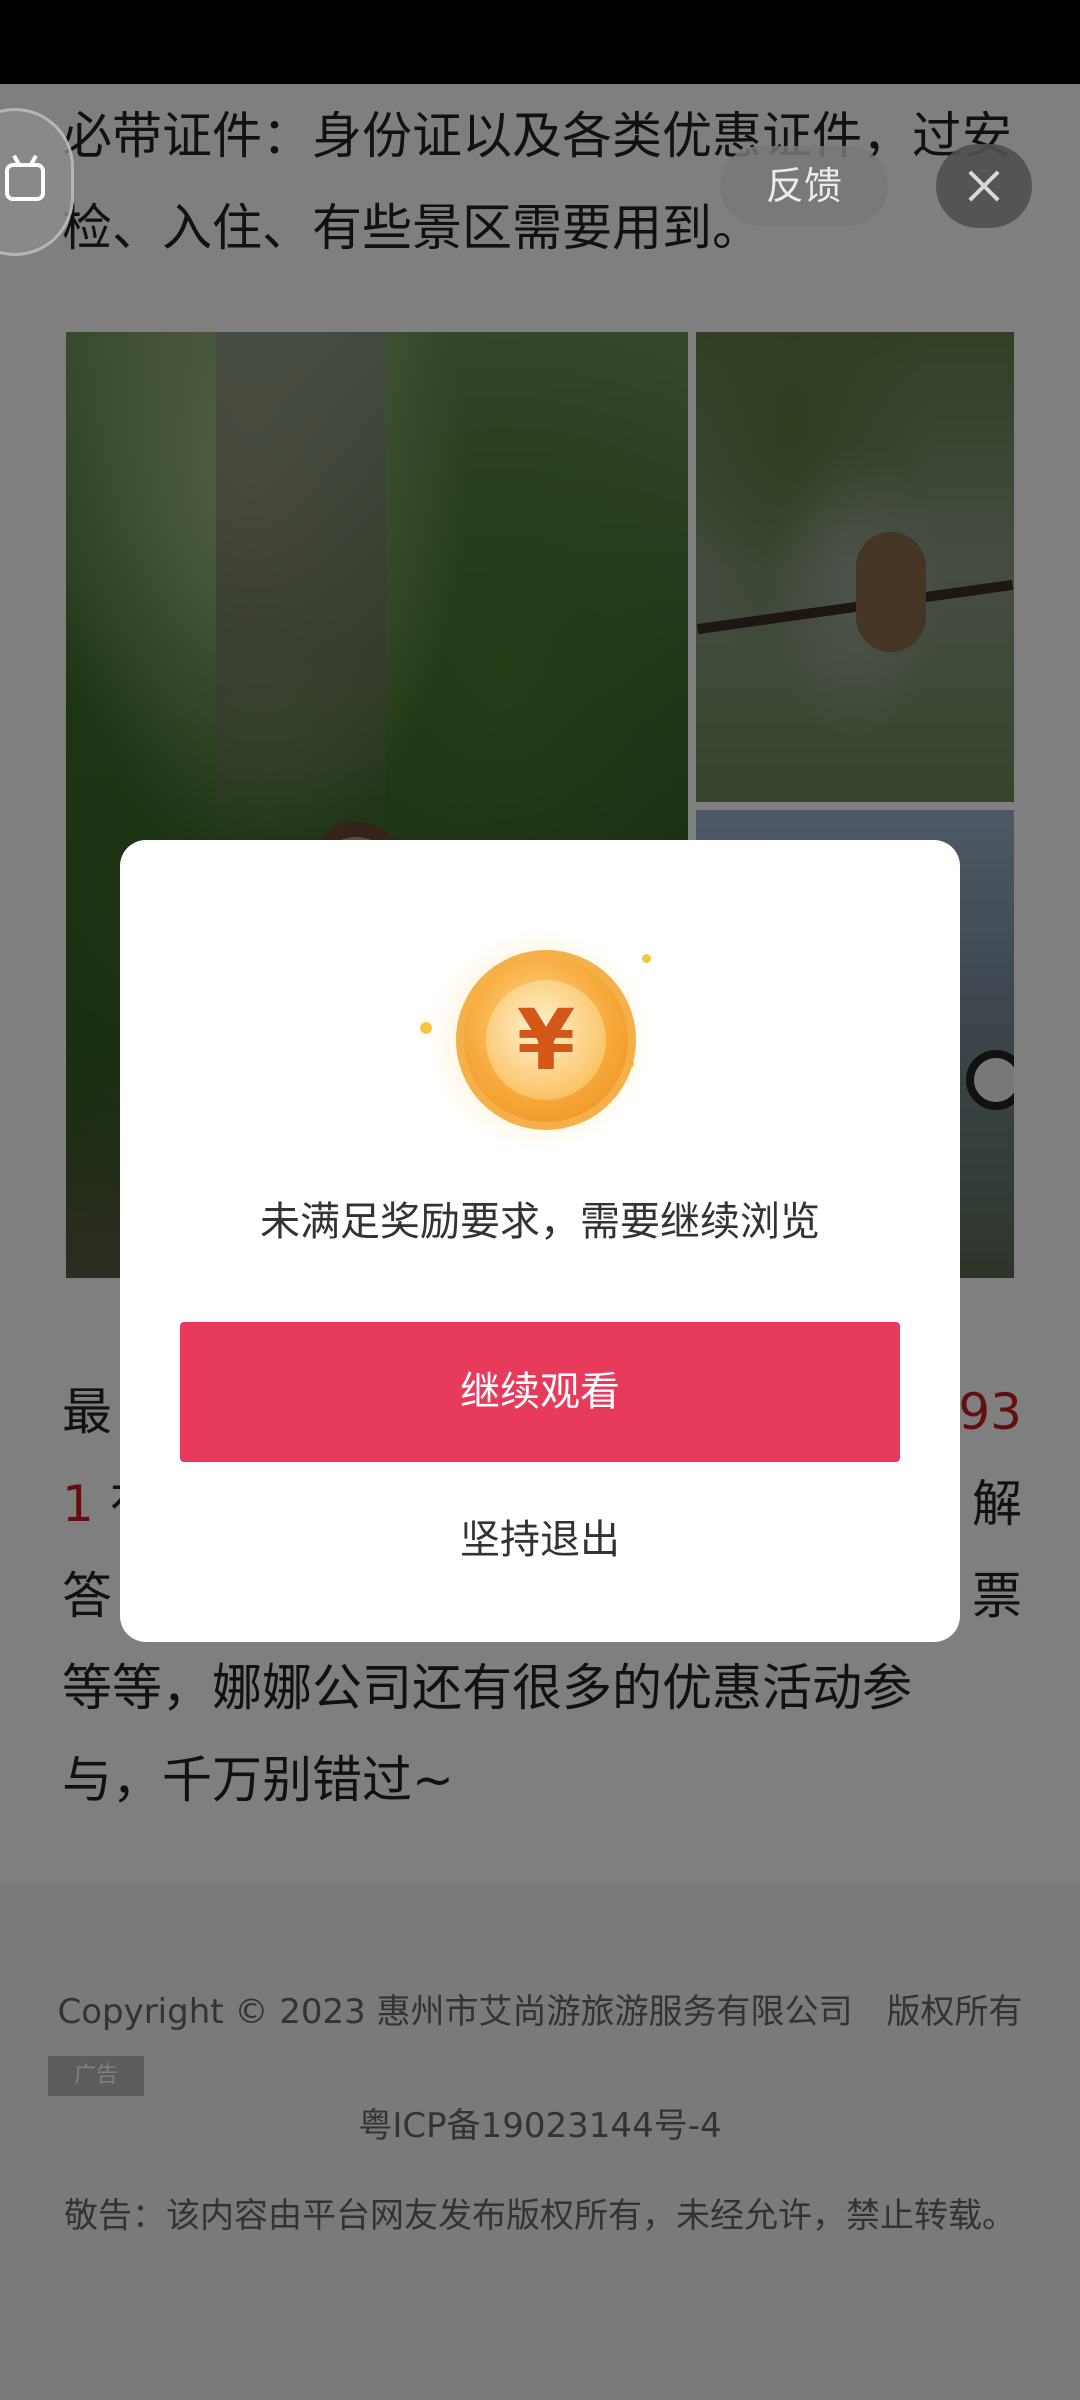  What do you see at coordinates (984, 186) in the screenshot?
I see `close-button` at bounding box center [984, 186].